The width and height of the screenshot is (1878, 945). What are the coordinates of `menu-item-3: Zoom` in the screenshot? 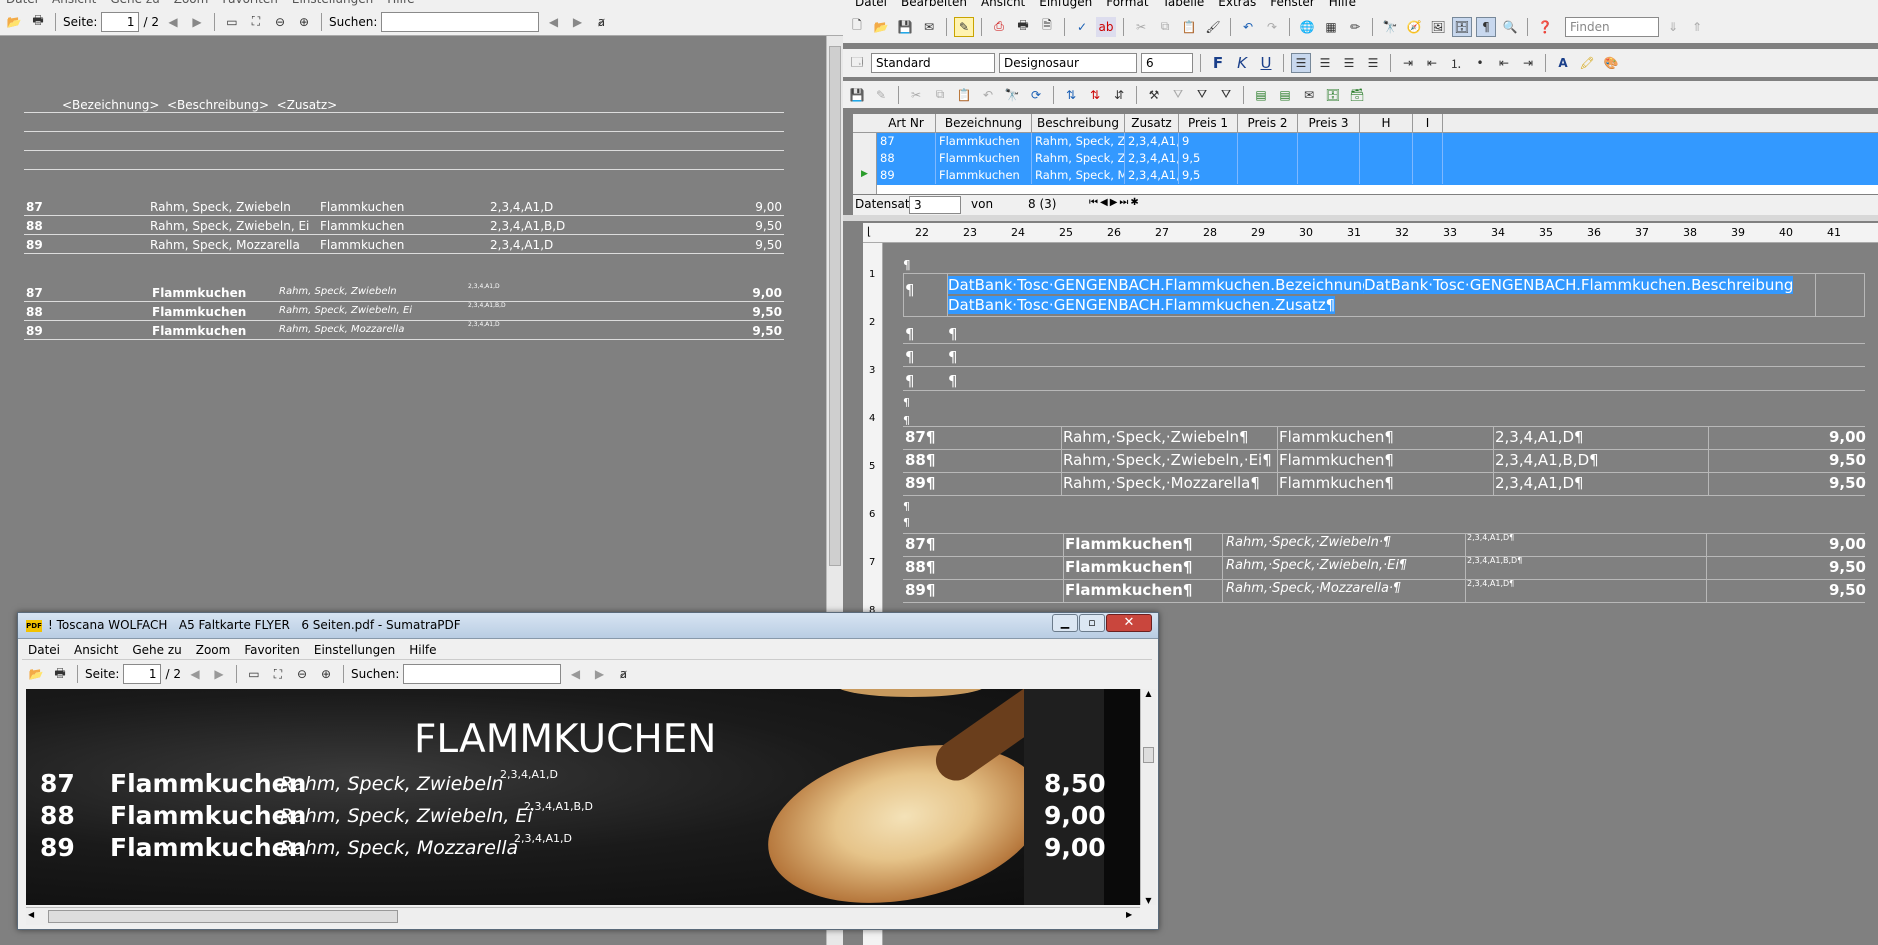 It's located at (213, 650).